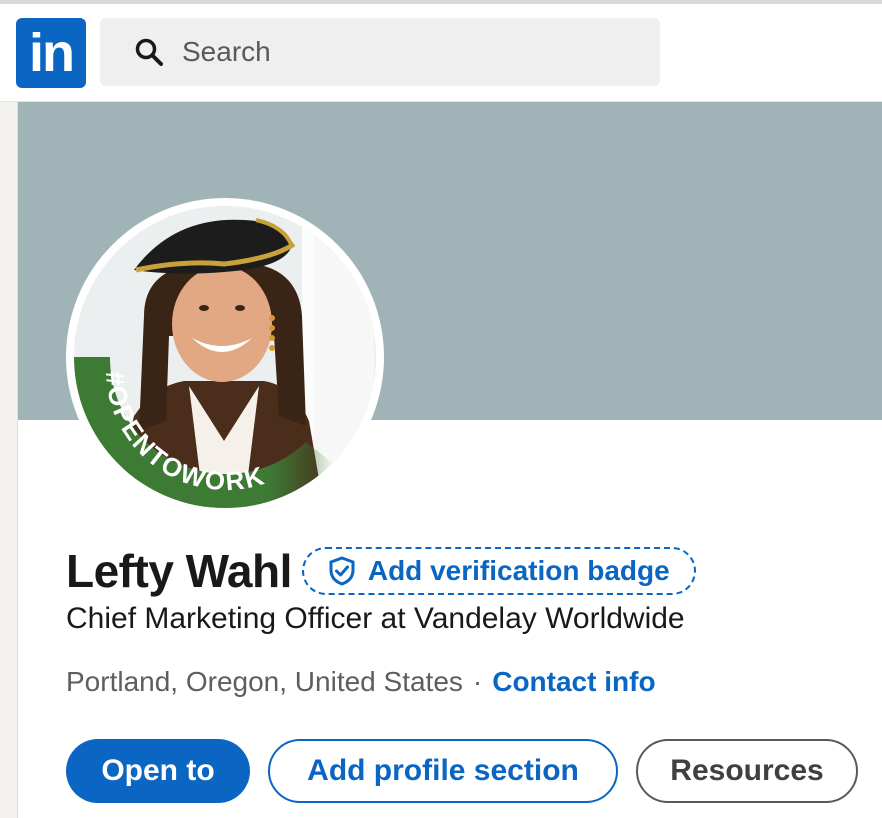 This screenshot has height=818, width=882. What do you see at coordinates (443, 771) in the screenshot?
I see `add-profile-section-button: Add profile section` at bounding box center [443, 771].